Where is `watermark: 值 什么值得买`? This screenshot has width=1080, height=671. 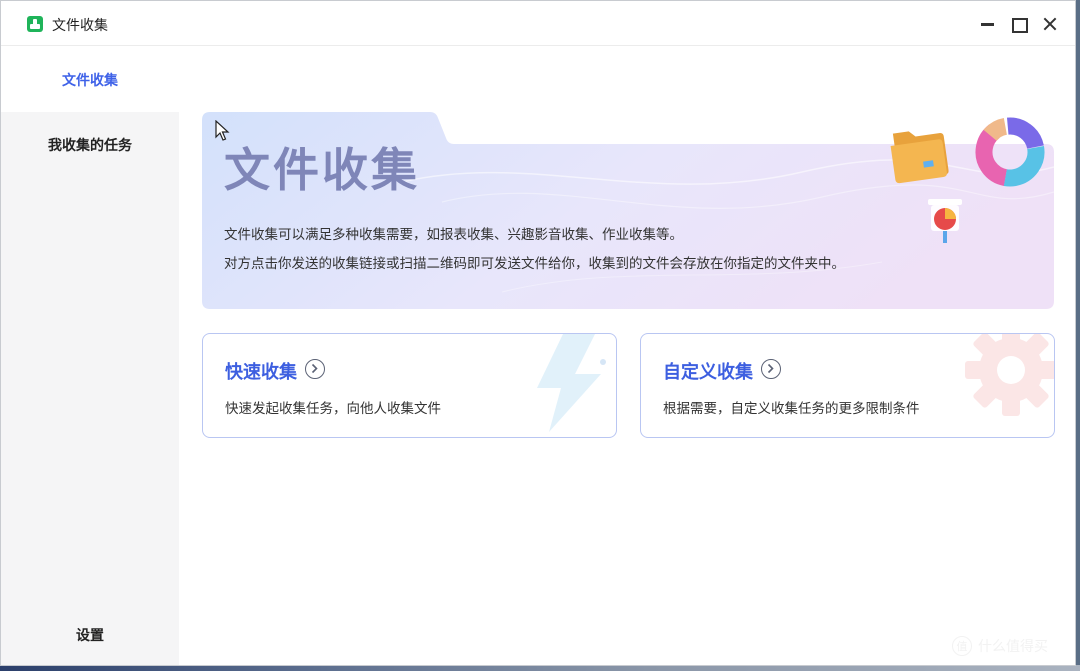
watermark: 值 什么值得买 is located at coordinates (1000, 646).